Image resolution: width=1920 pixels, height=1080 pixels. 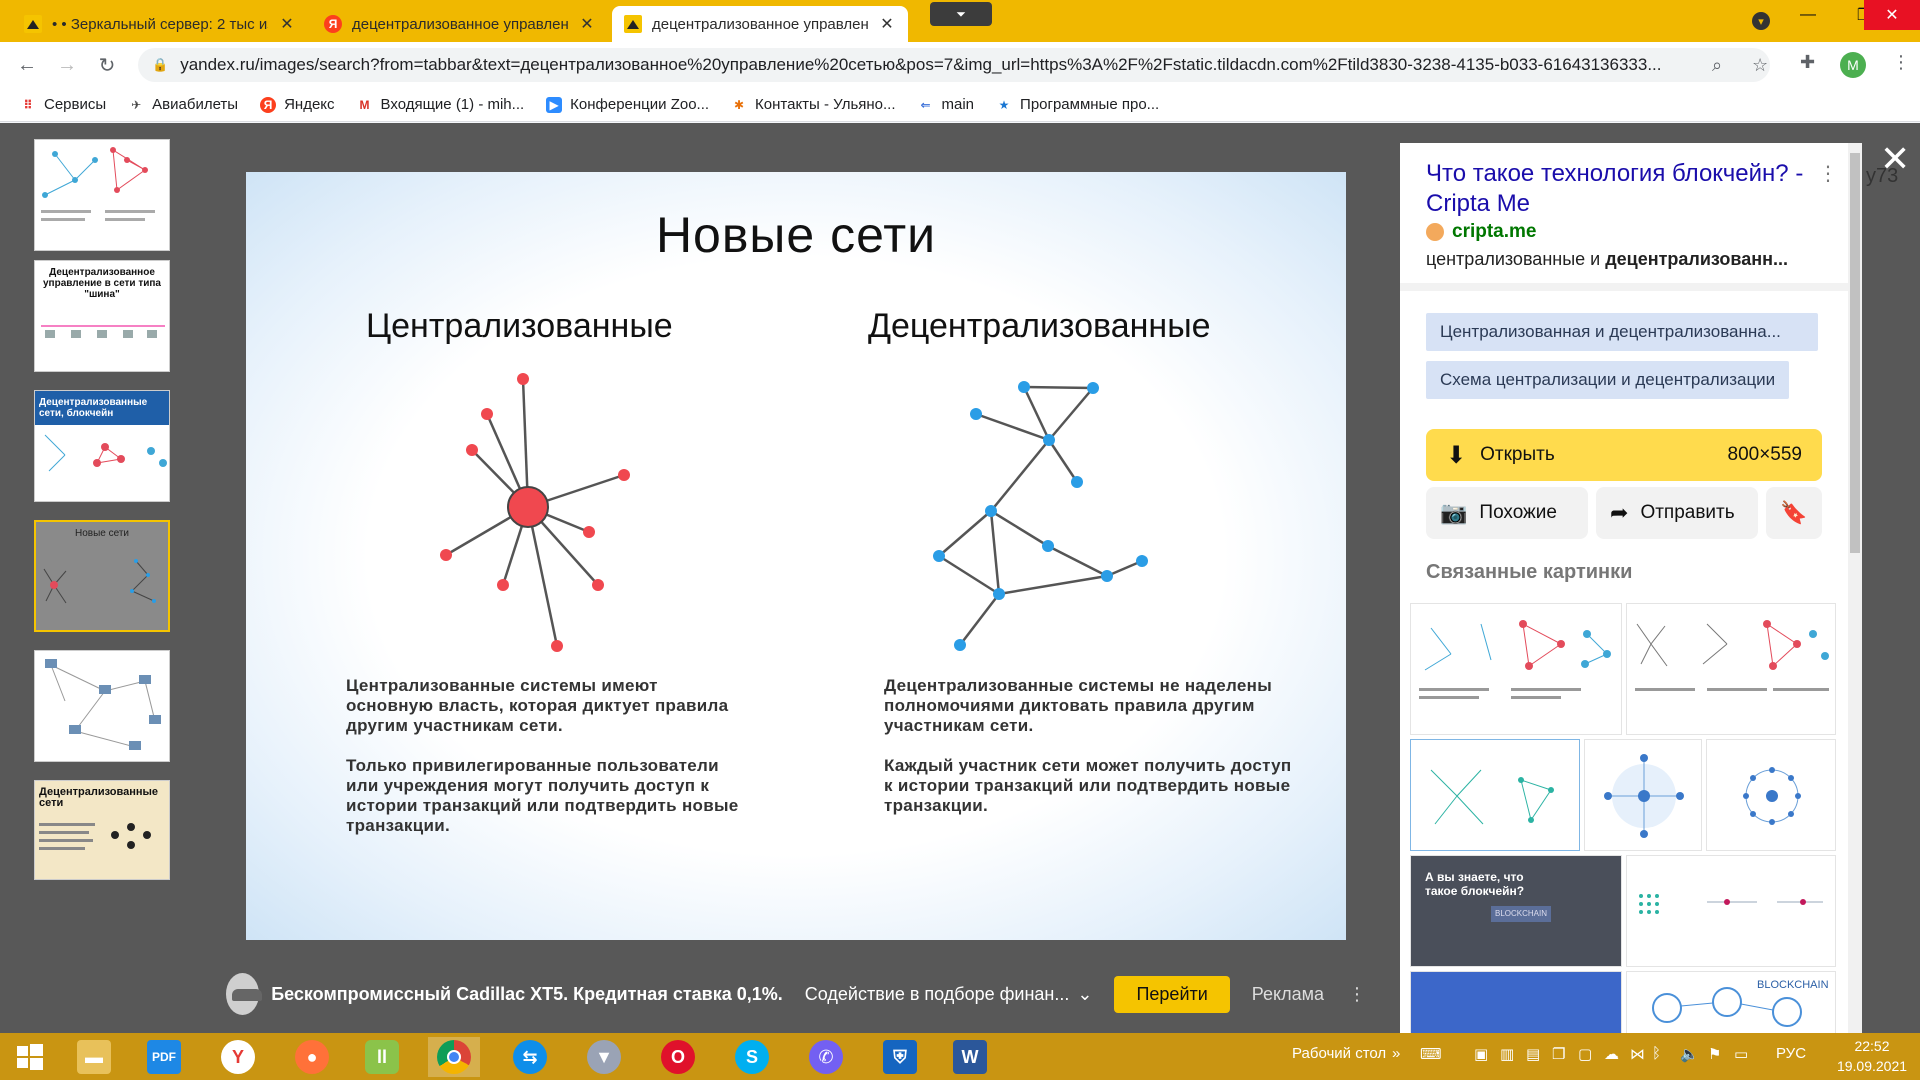 I want to click on related-image-9: BLOCKCHAIN, so click(x=1731, y=1002).